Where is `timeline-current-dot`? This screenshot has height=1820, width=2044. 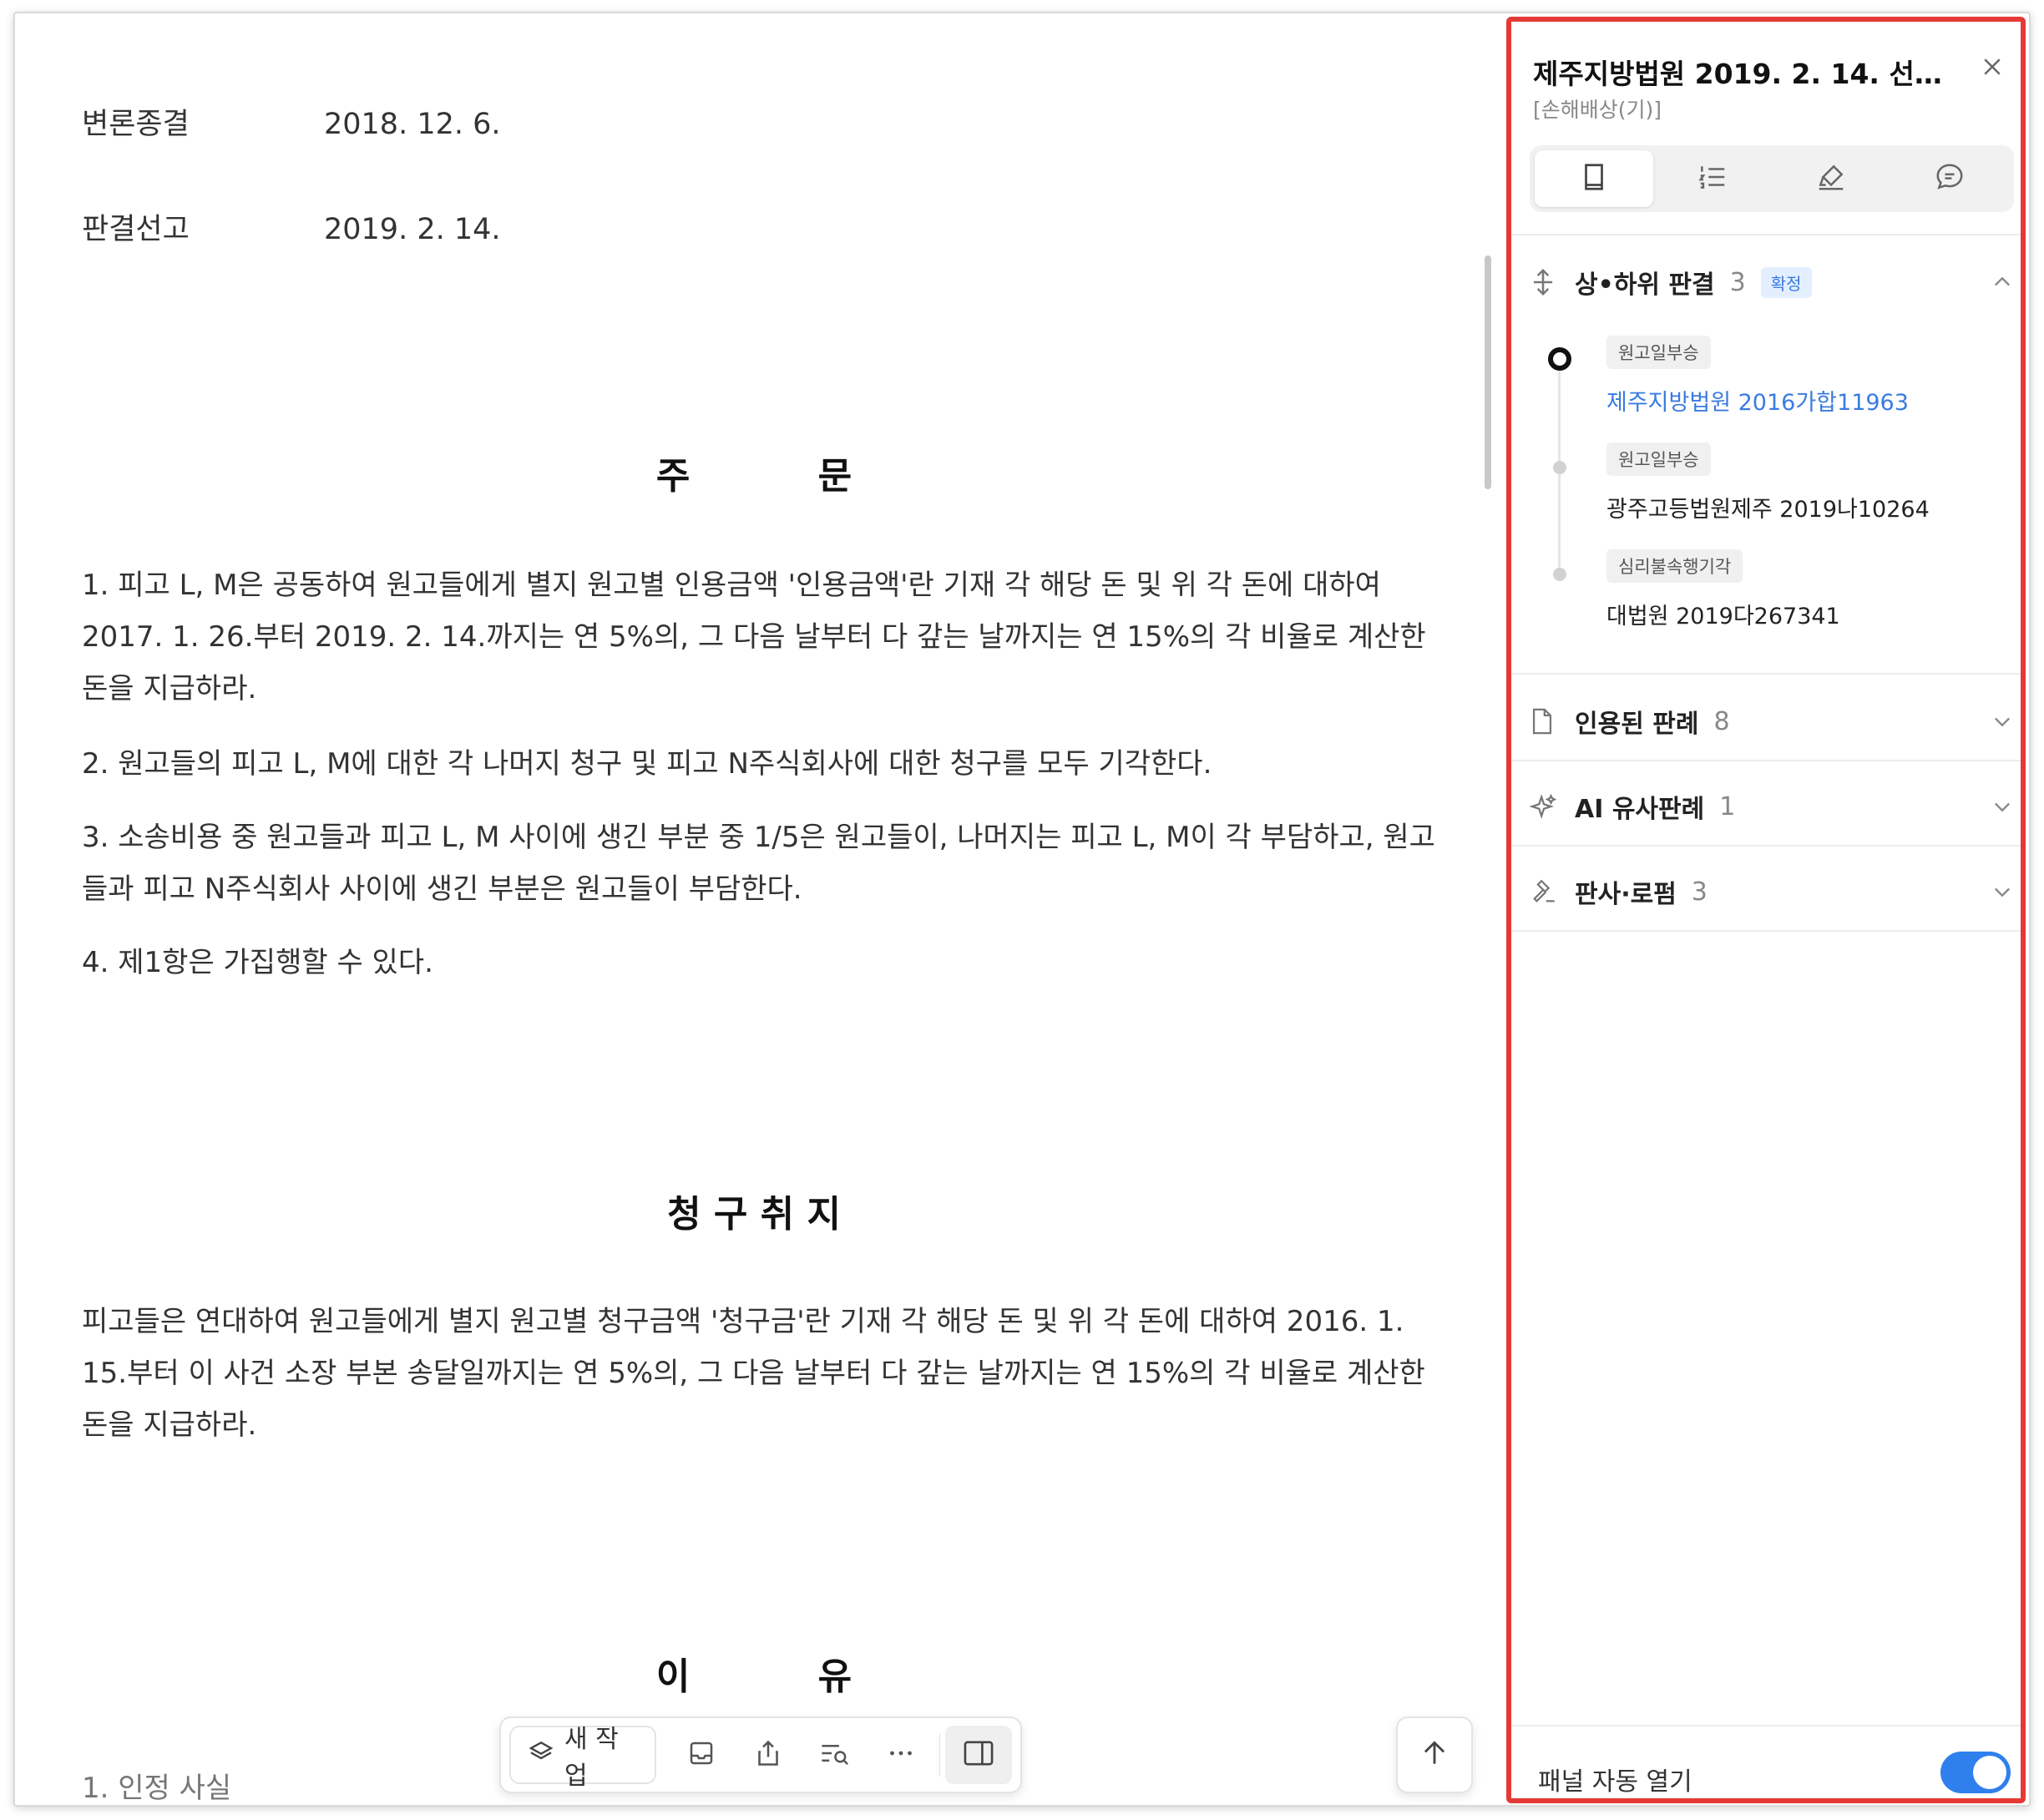
timeline-current-dot is located at coordinates (1559, 359).